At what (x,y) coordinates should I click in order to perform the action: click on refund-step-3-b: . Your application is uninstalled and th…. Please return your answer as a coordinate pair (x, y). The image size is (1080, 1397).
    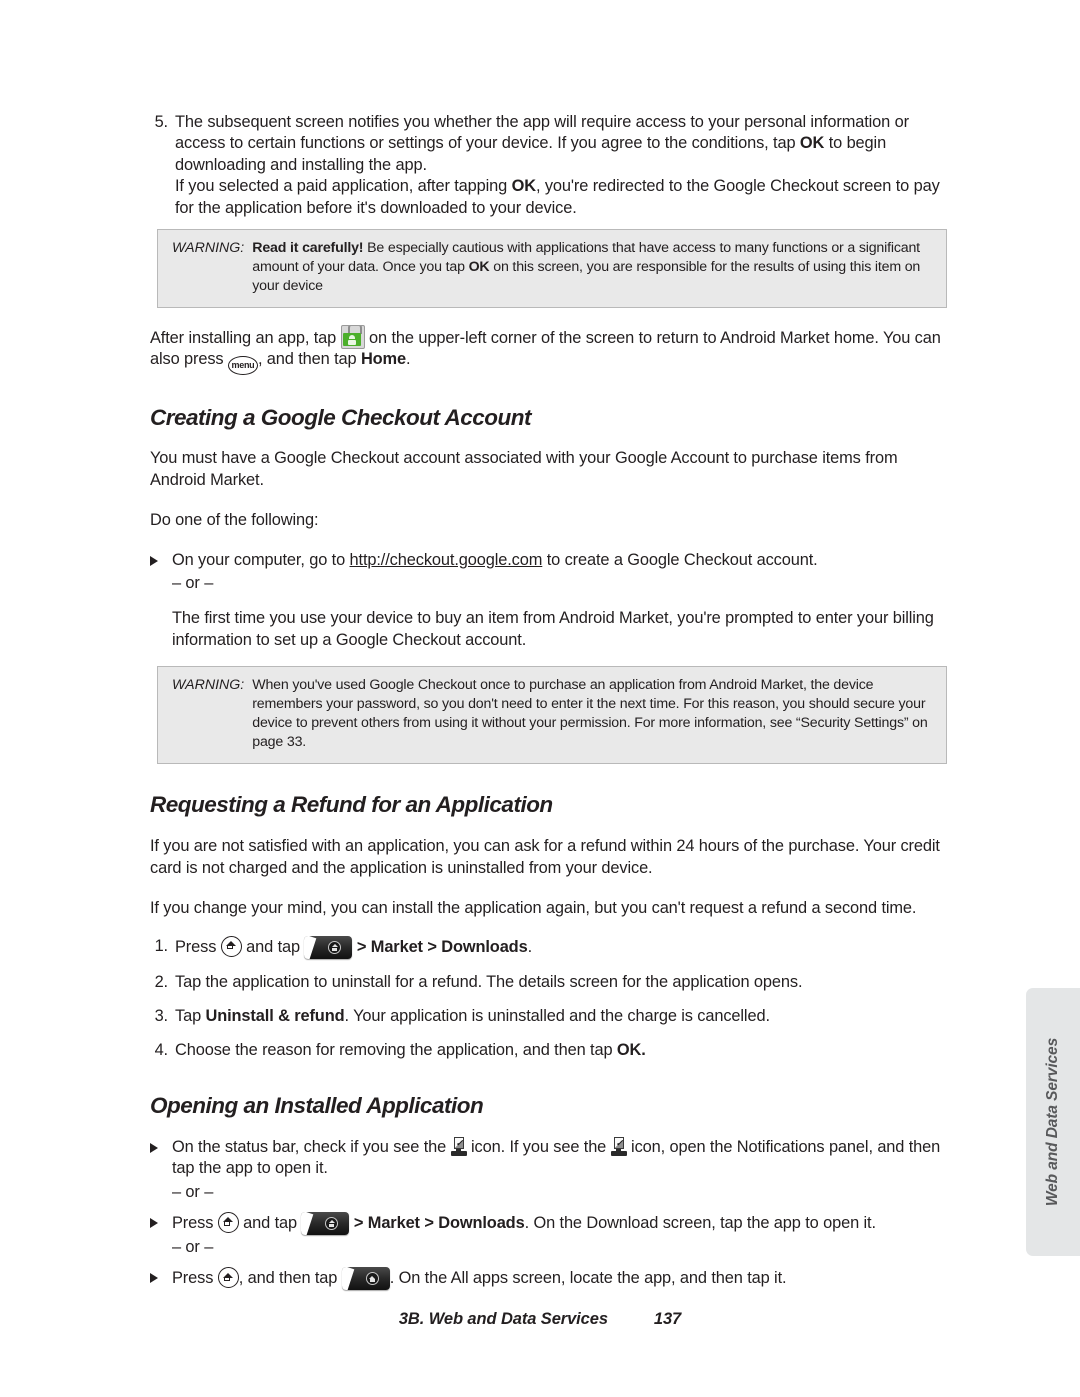
    Looking at the image, I should click on (557, 1015).